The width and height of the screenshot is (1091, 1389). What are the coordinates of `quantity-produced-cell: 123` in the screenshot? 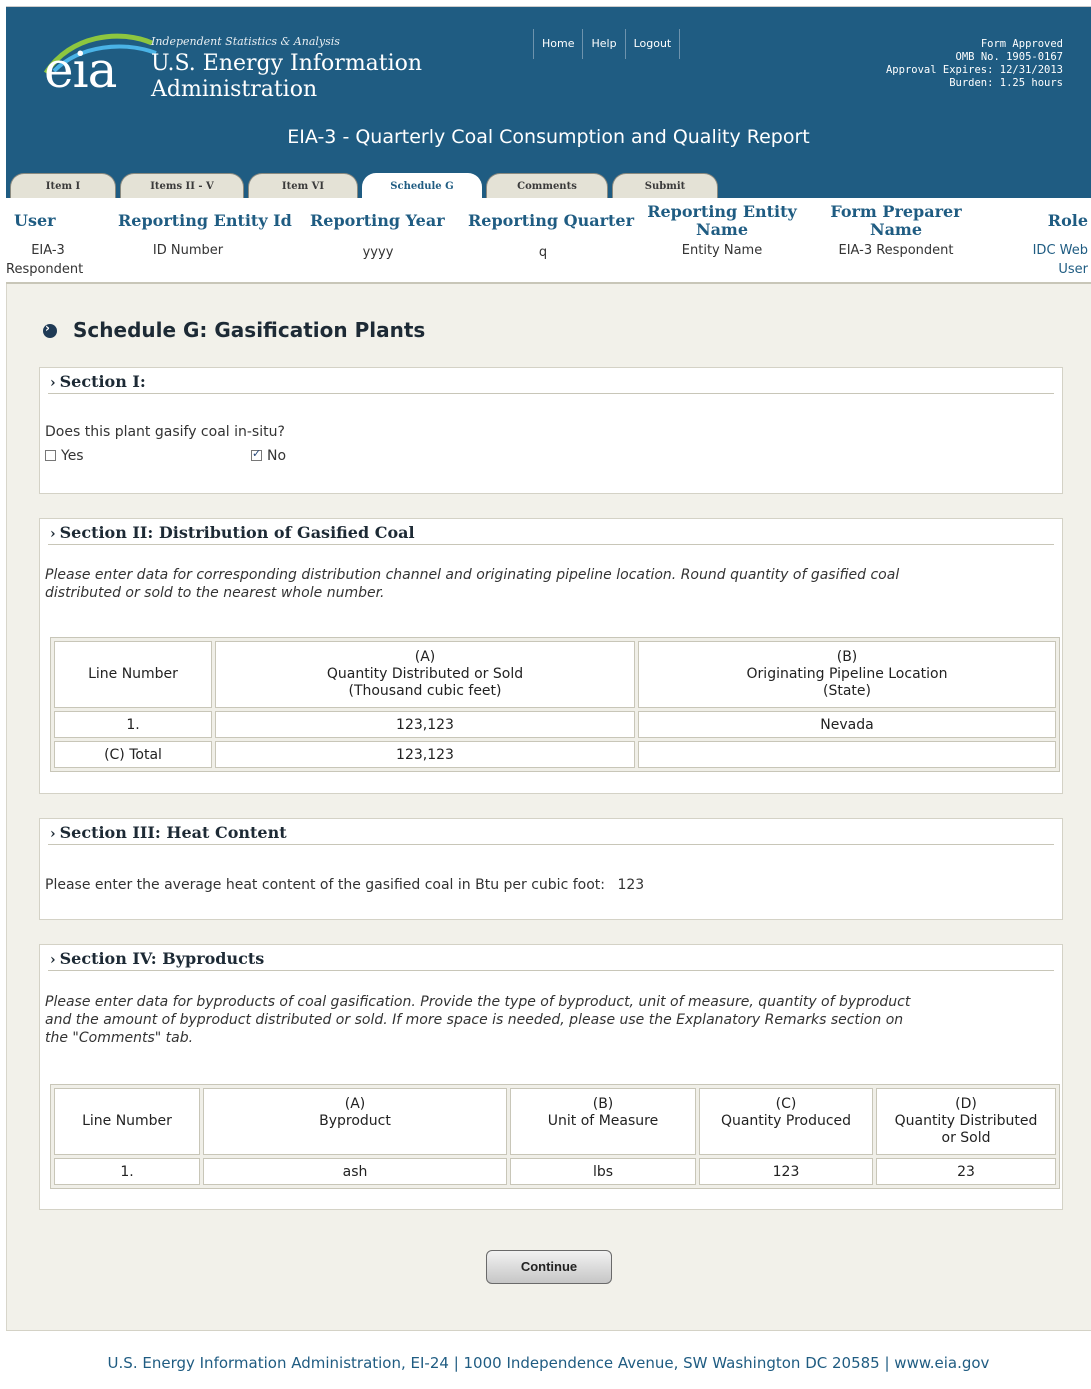 It's located at (786, 1171).